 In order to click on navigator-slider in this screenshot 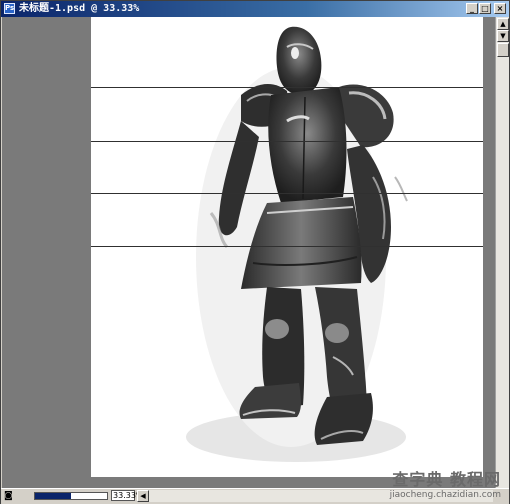, I will do `click(71, 496)`.